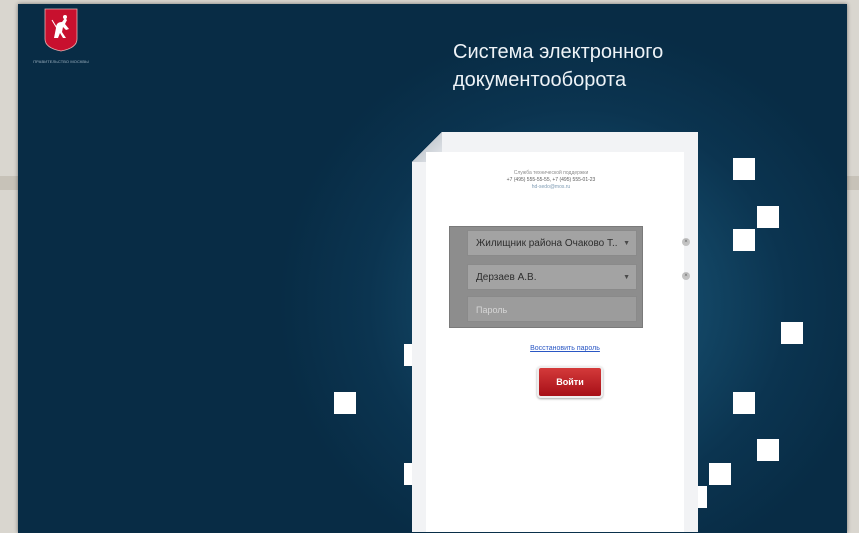 The width and height of the screenshot is (859, 533). Describe the element at coordinates (552, 309) in the screenshot. I see `password-input: Пароль` at that location.